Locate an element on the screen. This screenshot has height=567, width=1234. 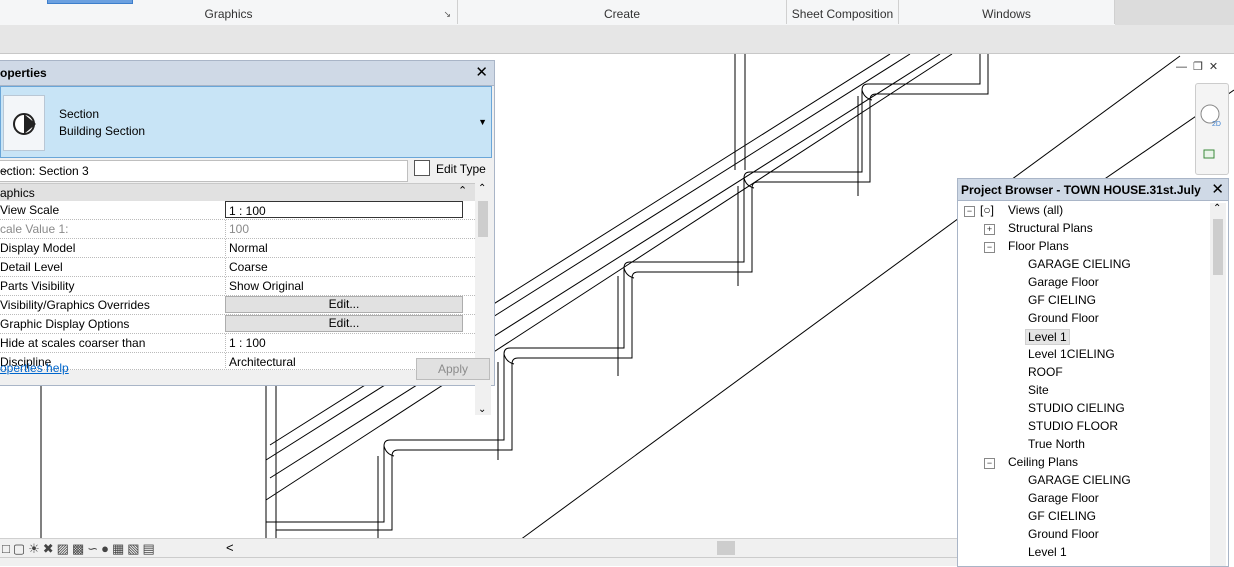
ribbon-group-graphics: Graphics ↘ is located at coordinates (229, 12).